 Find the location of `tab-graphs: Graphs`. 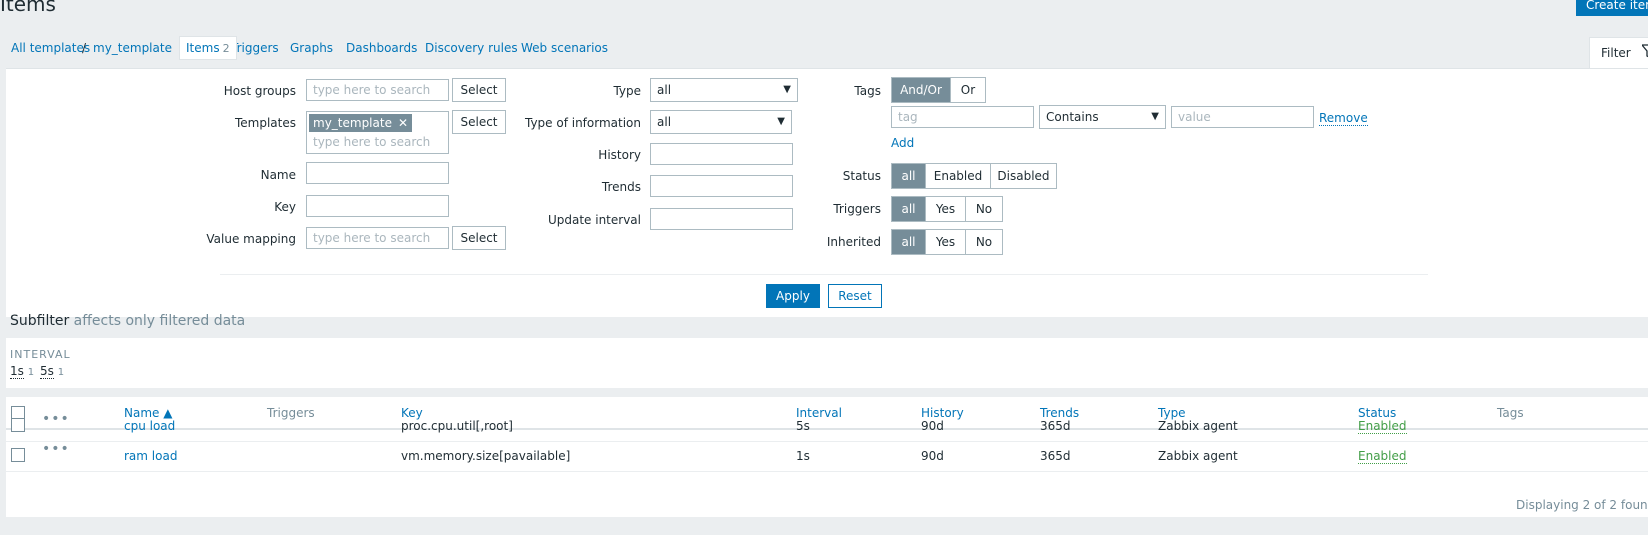

tab-graphs: Graphs is located at coordinates (311, 48).